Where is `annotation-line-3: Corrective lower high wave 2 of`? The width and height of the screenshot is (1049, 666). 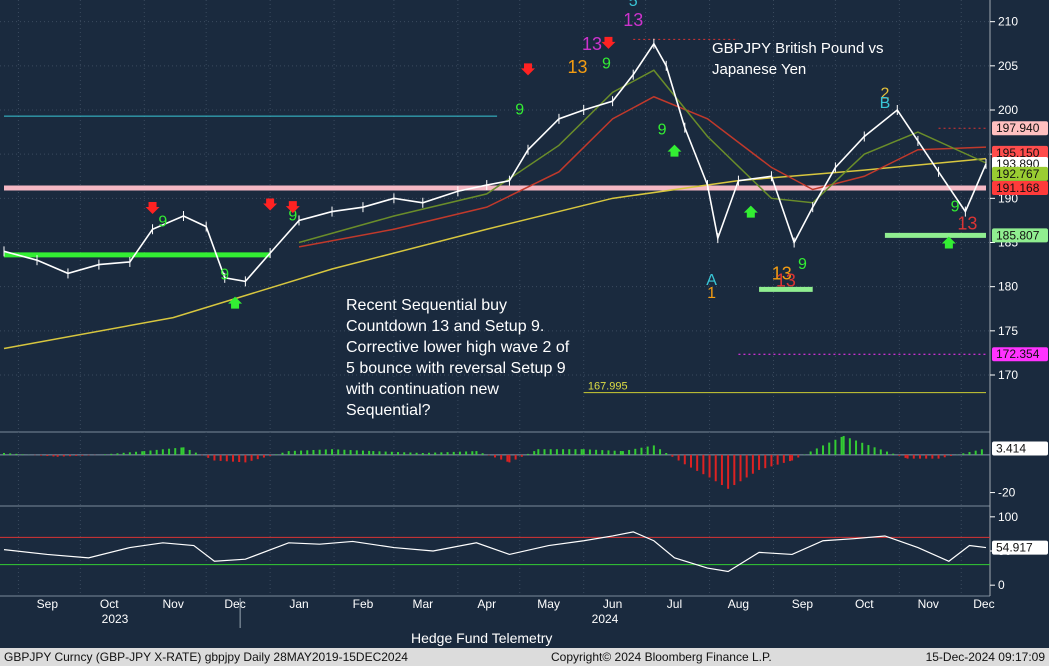 annotation-line-3: Corrective lower high wave 2 of is located at coordinates (458, 347).